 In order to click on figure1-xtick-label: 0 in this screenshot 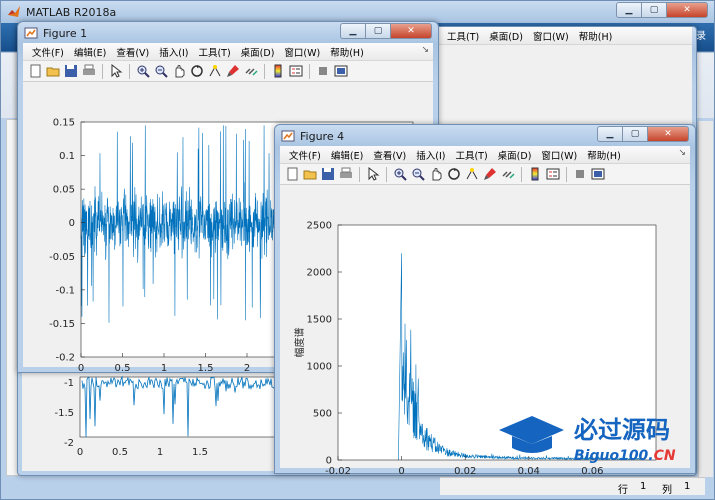, I will do `click(81, 368)`.